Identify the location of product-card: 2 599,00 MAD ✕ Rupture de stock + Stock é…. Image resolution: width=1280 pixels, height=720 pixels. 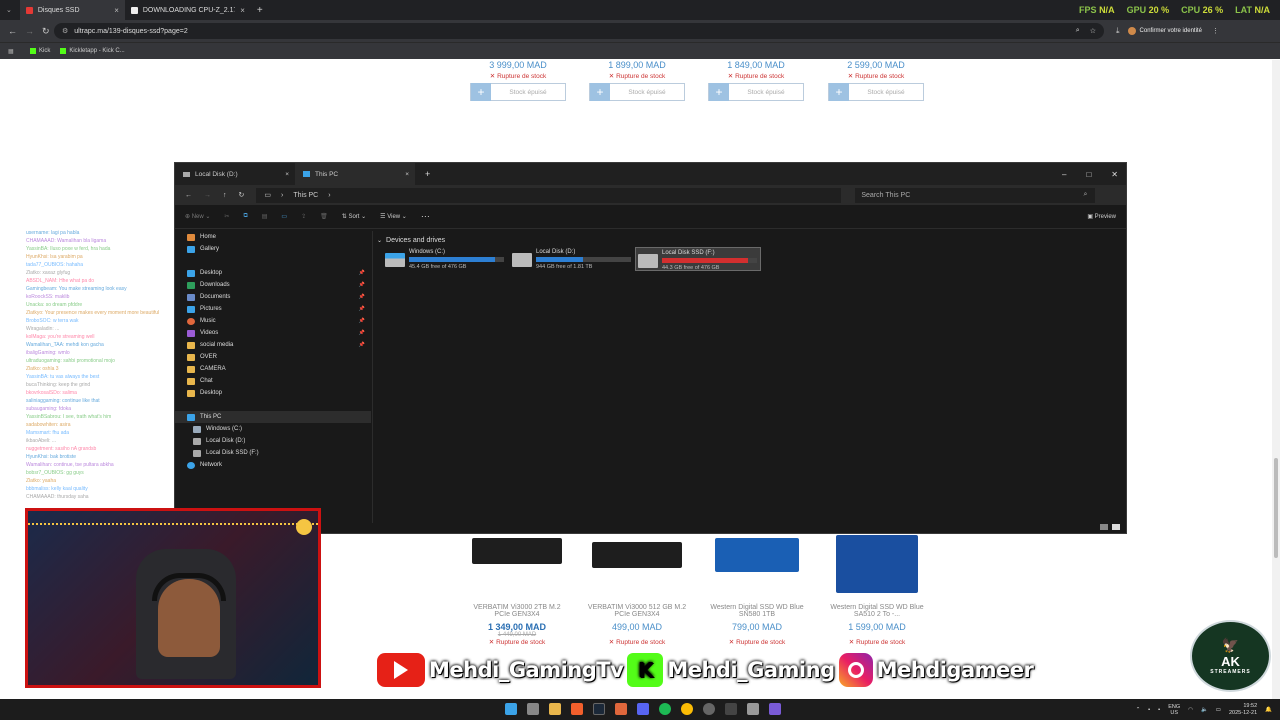
(876, 80).